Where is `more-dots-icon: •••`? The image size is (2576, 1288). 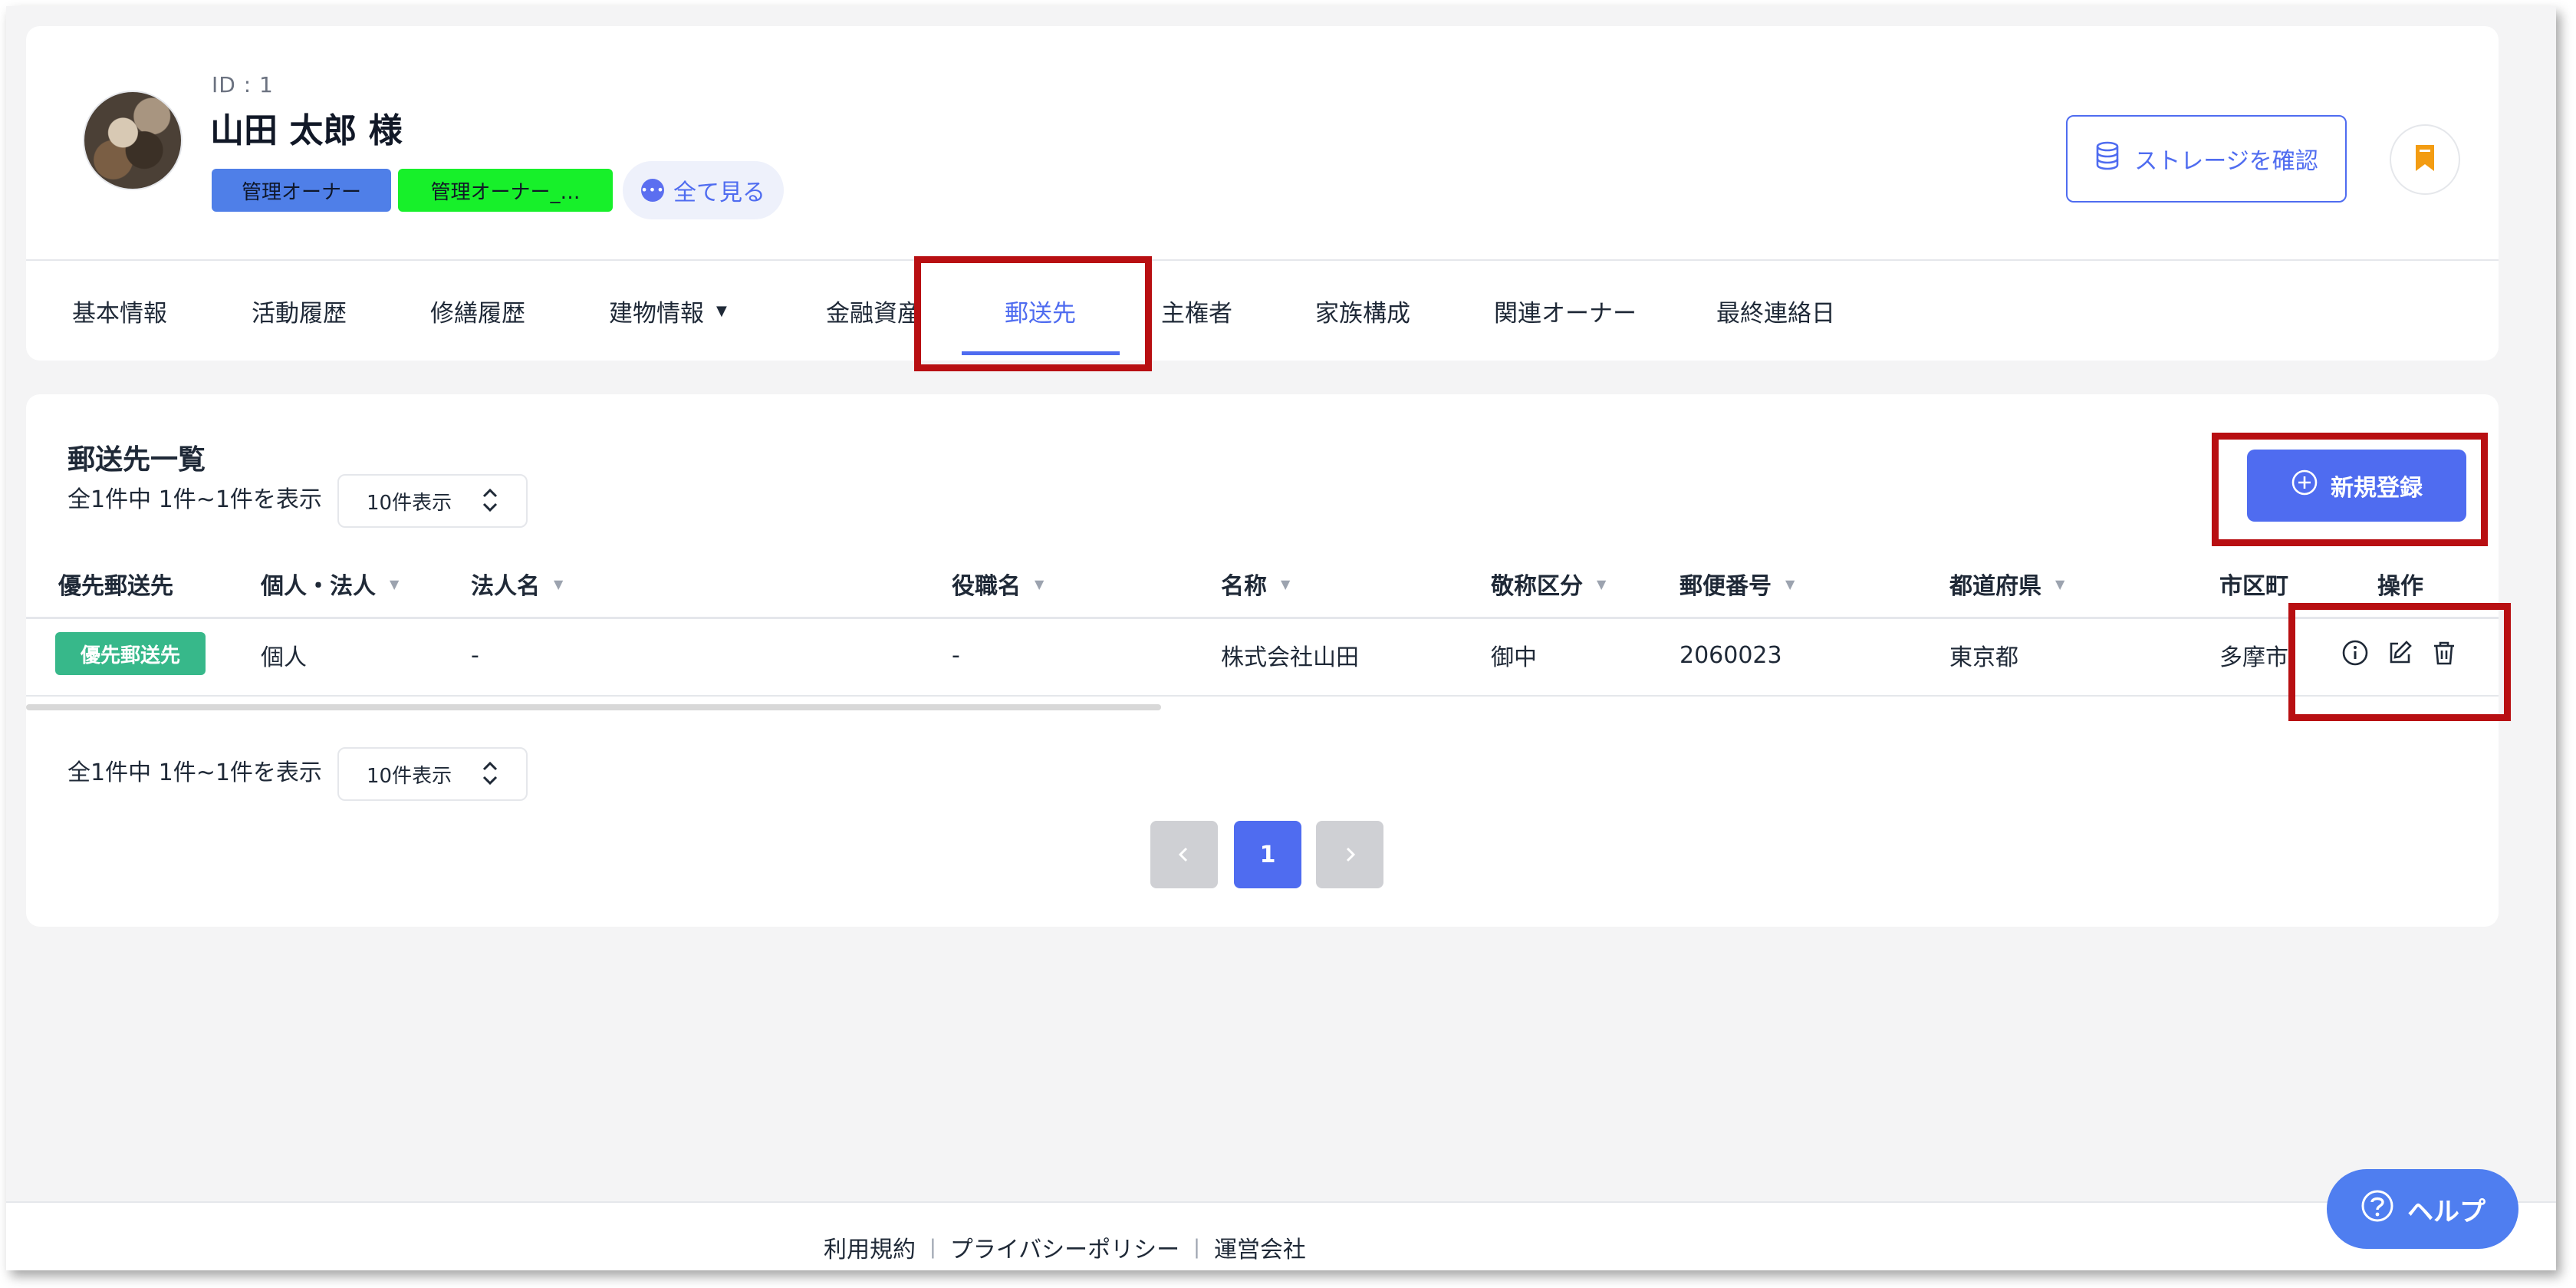
more-dots-icon: ••• is located at coordinates (652, 190).